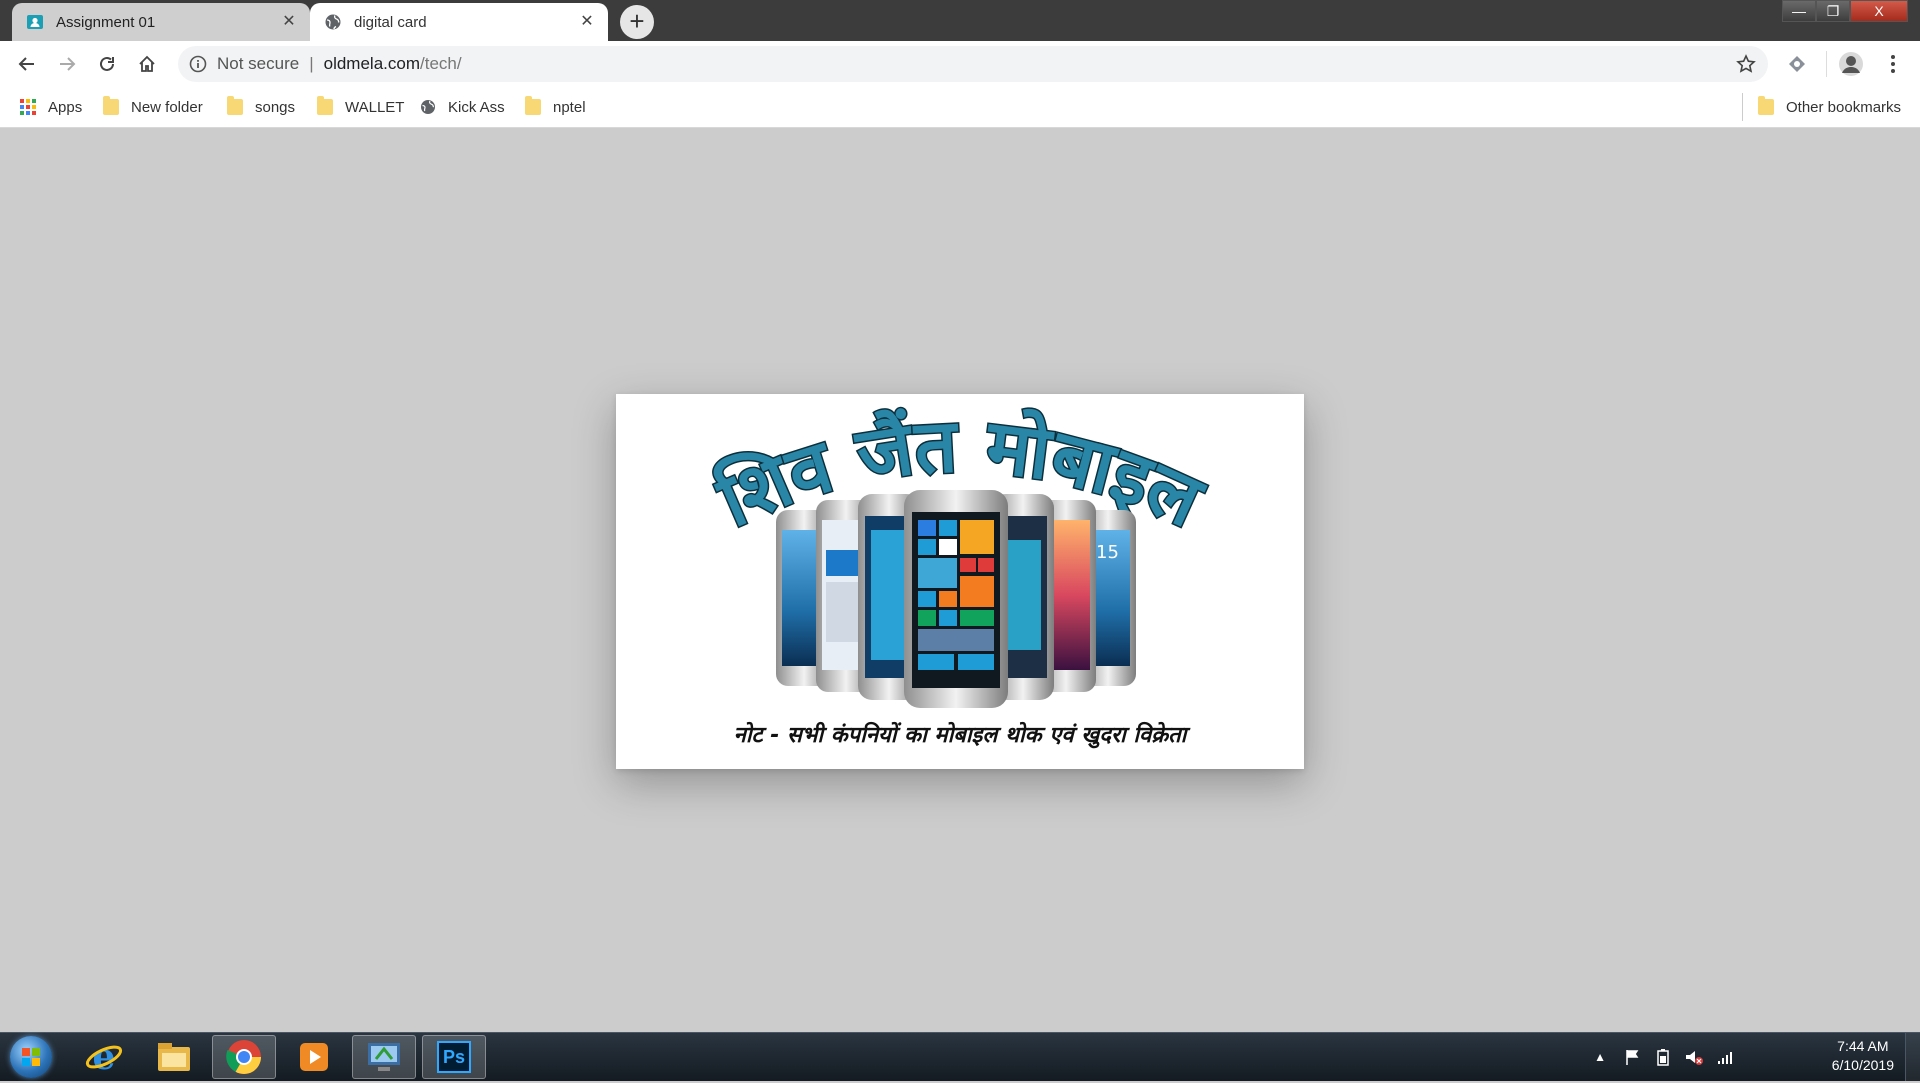 This screenshot has height=1083, width=1920. I want to click on taskbar-system-tool, so click(384, 1057).